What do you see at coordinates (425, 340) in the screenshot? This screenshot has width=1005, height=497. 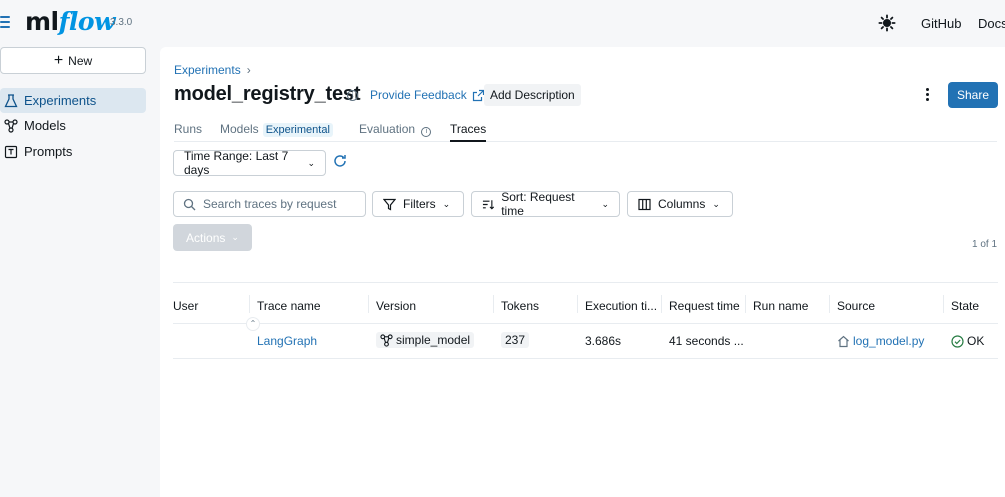 I see `cell-version: simple_model` at bounding box center [425, 340].